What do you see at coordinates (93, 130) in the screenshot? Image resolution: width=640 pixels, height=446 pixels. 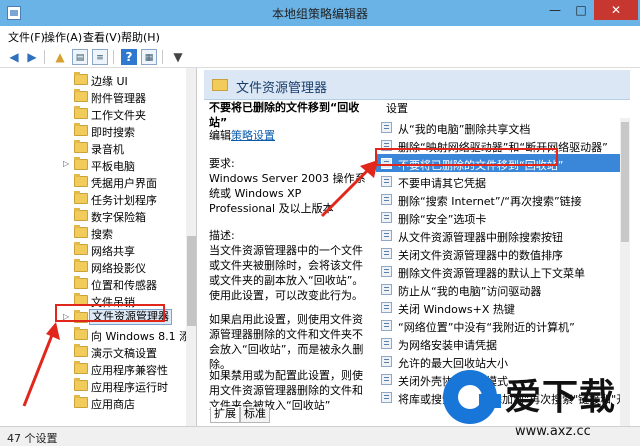 I see `tree-item: 即时搜索` at bounding box center [93, 130].